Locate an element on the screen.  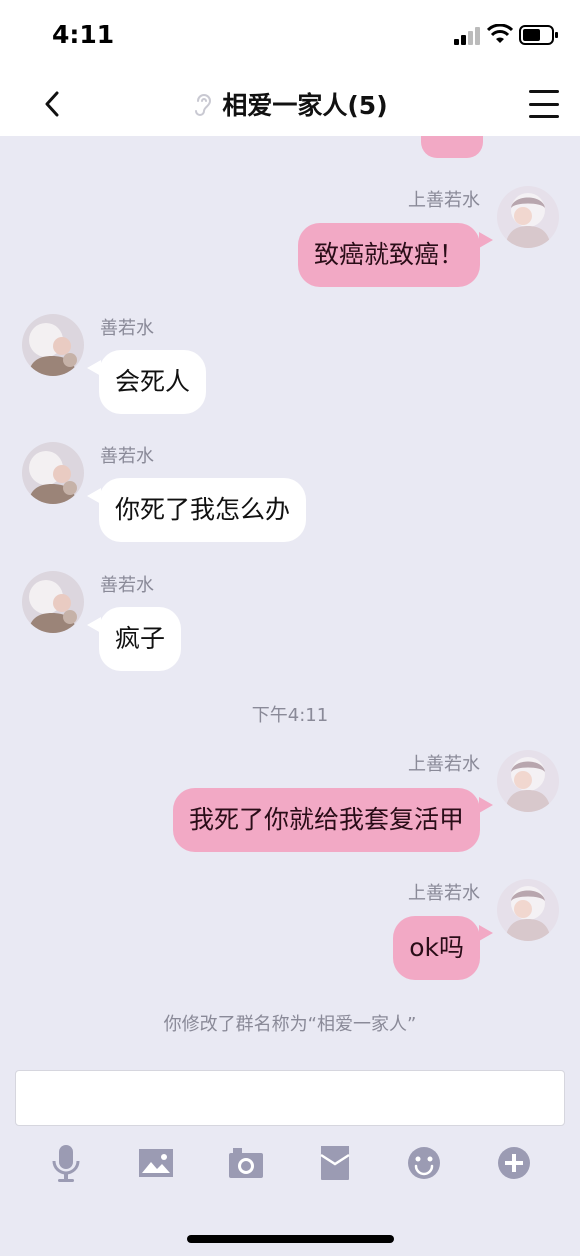
message-bubble: 会死人 is located at coordinates (153, 382).